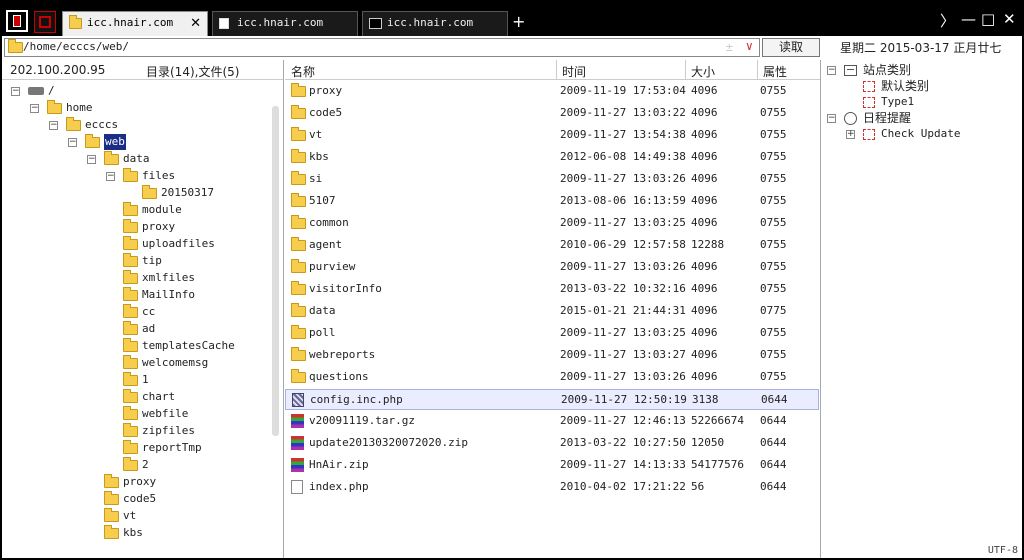  I want to click on chevron-right-icon: 〉, so click(947, 20).